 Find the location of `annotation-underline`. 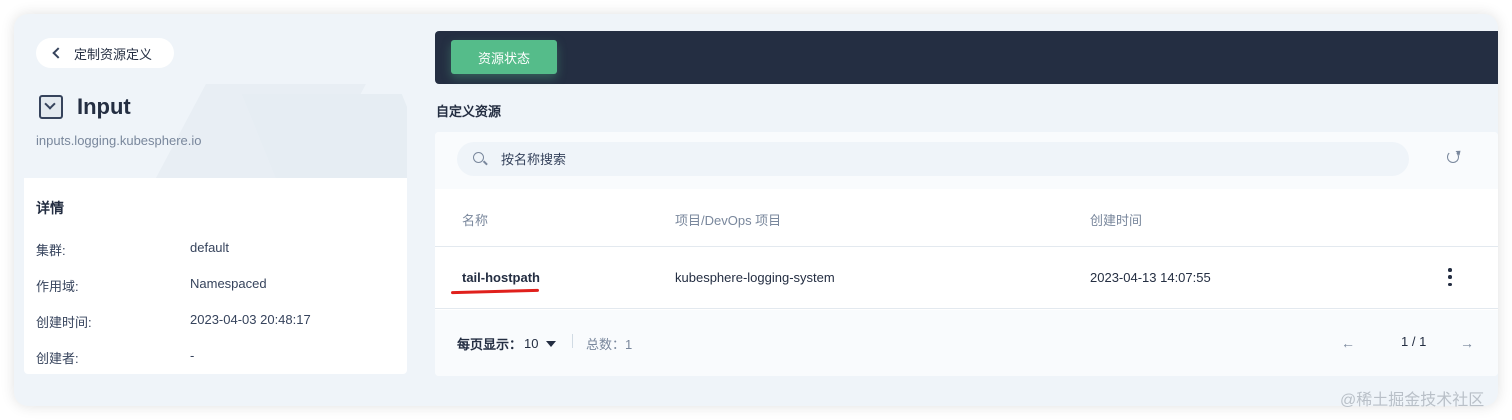

annotation-underline is located at coordinates (495, 291).